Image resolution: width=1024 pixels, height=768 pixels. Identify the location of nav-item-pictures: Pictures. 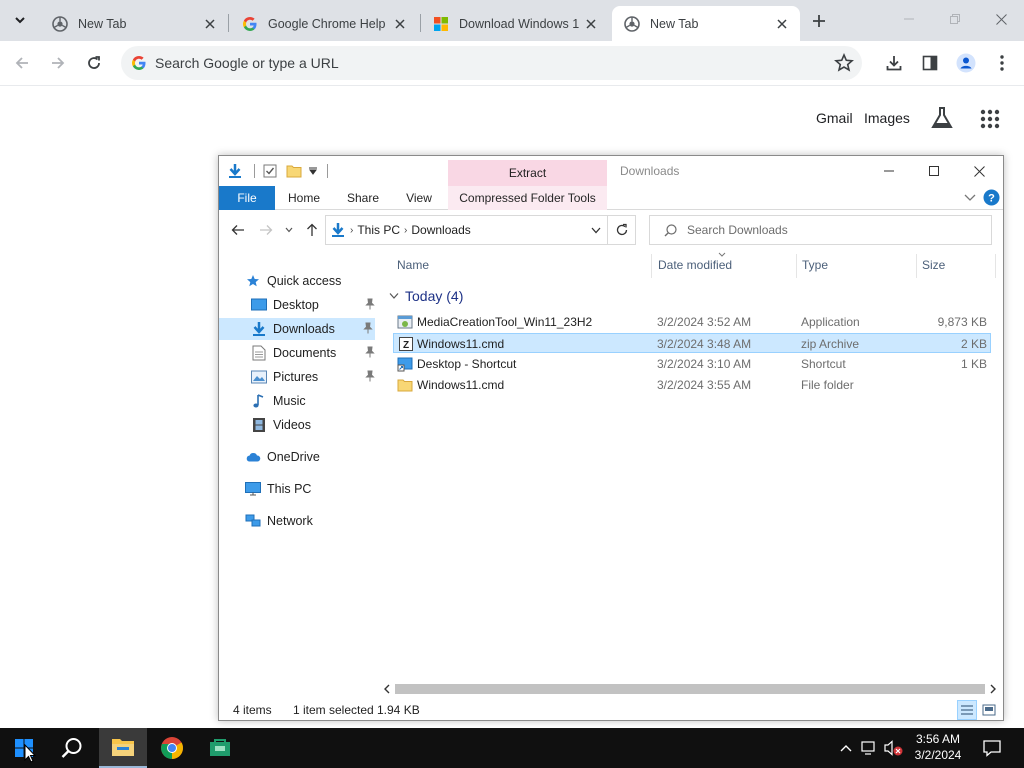
(298, 377).